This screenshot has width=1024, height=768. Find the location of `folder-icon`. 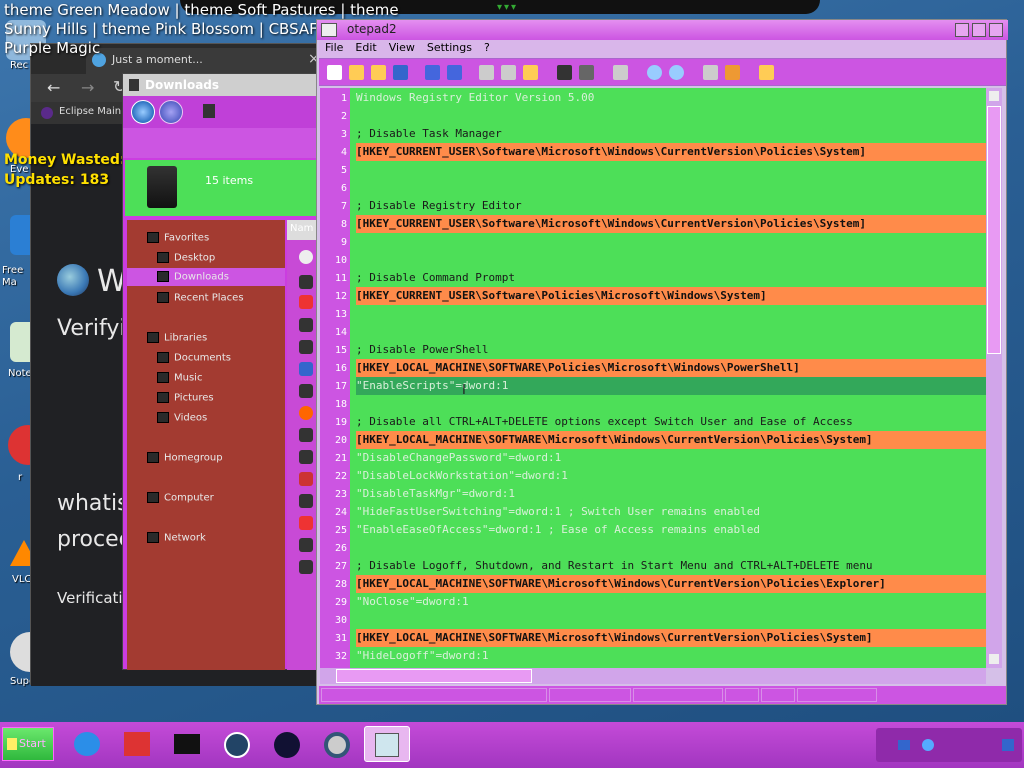

folder-icon is located at coordinates (134, 85).